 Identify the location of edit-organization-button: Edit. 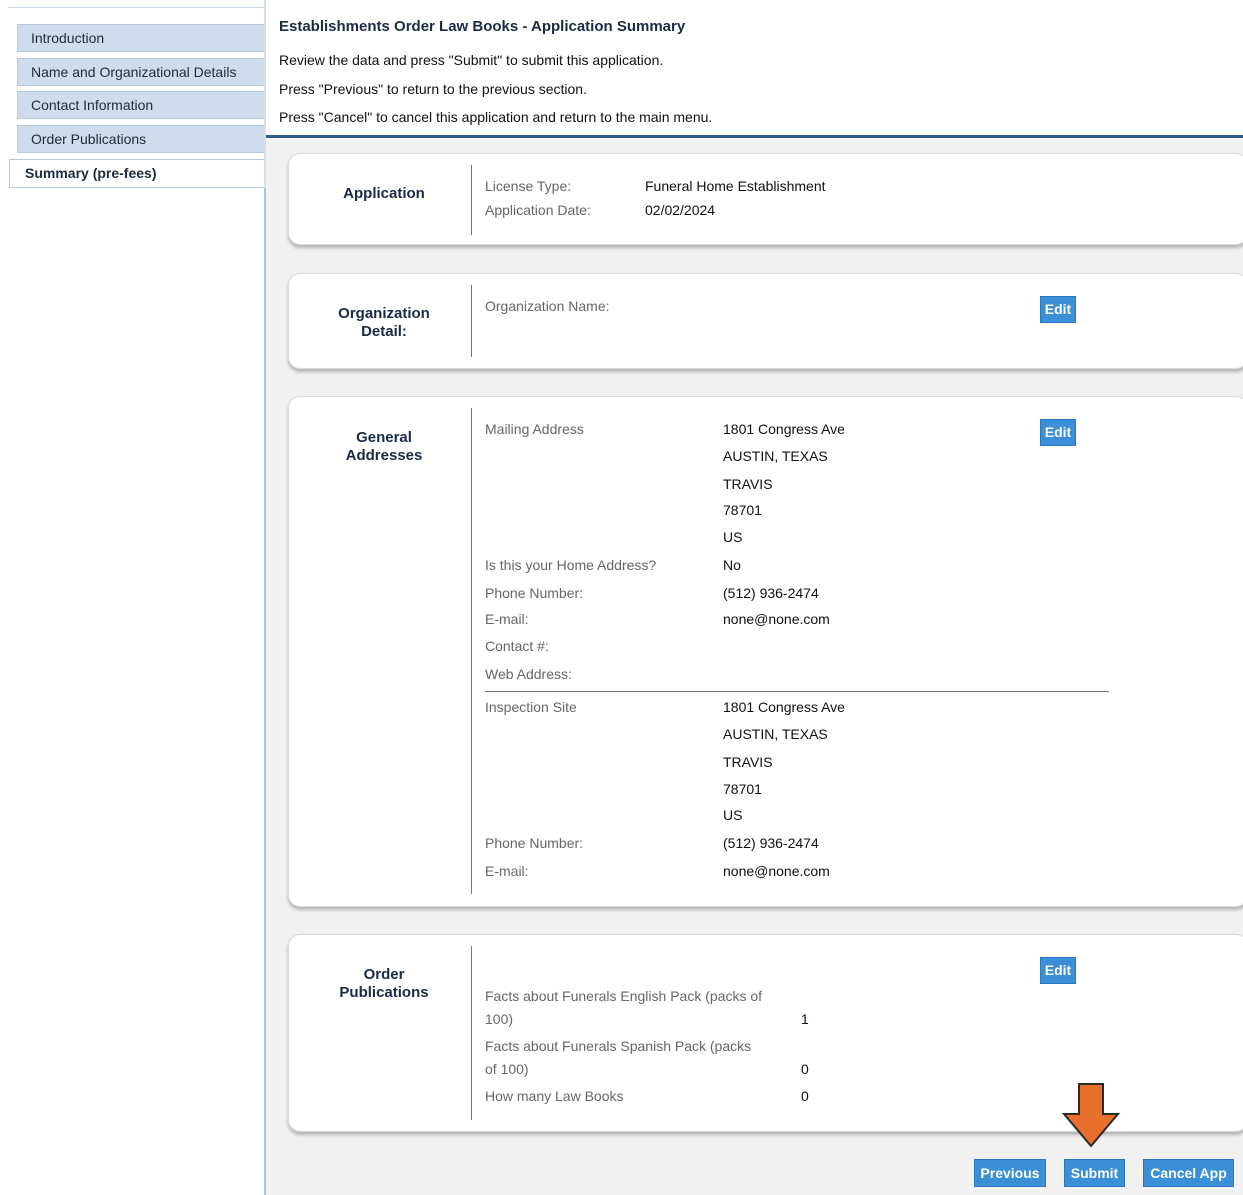
(1058, 309).